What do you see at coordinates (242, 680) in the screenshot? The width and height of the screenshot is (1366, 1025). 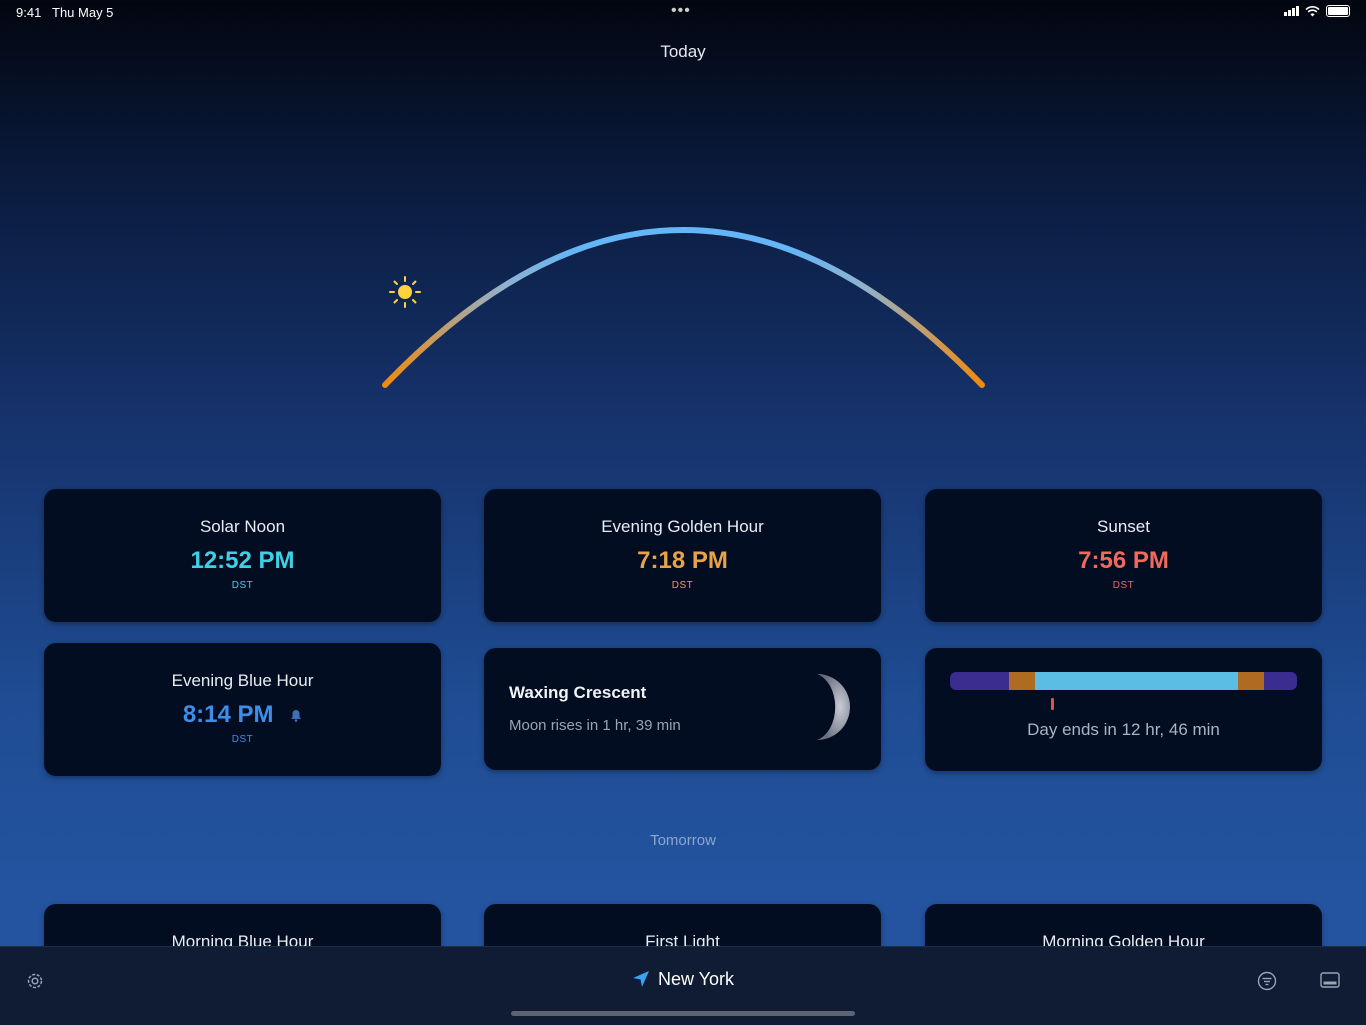 I see `card-title: Evening Blue Hour` at bounding box center [242, 680].